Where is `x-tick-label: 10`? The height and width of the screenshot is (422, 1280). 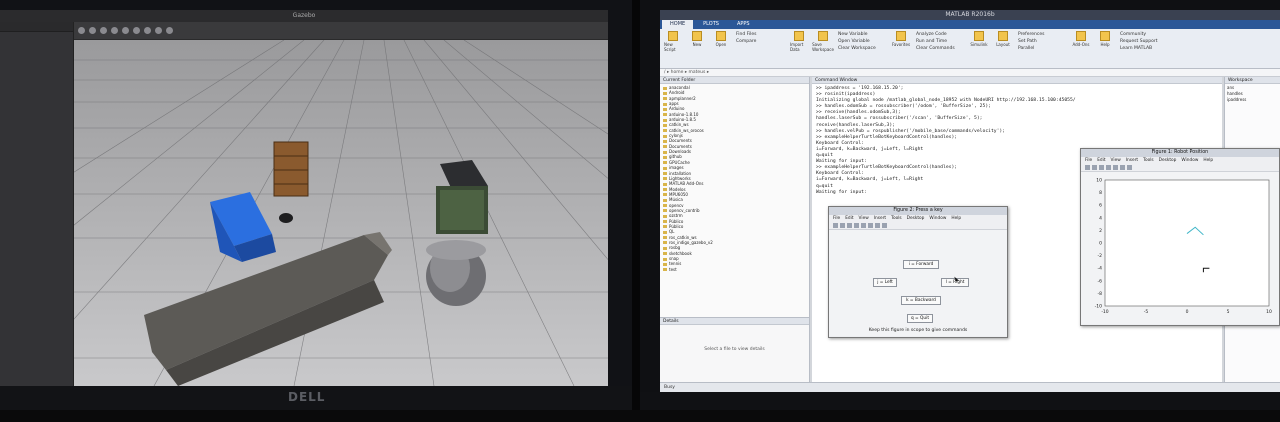
x-tick-label: 10 is located at coordinates (1269, 312).